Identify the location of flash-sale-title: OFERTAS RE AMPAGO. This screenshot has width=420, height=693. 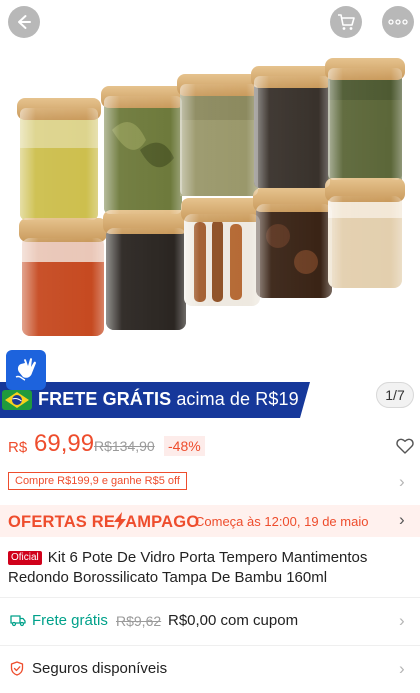
(104, 521).